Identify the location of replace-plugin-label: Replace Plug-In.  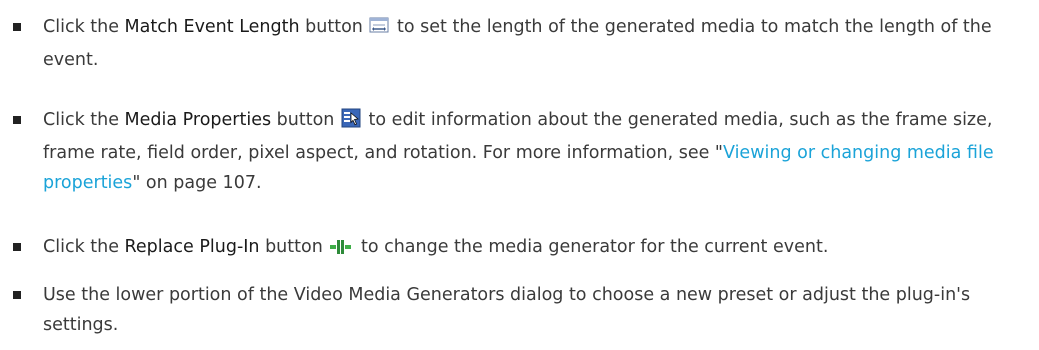
(192, 247).